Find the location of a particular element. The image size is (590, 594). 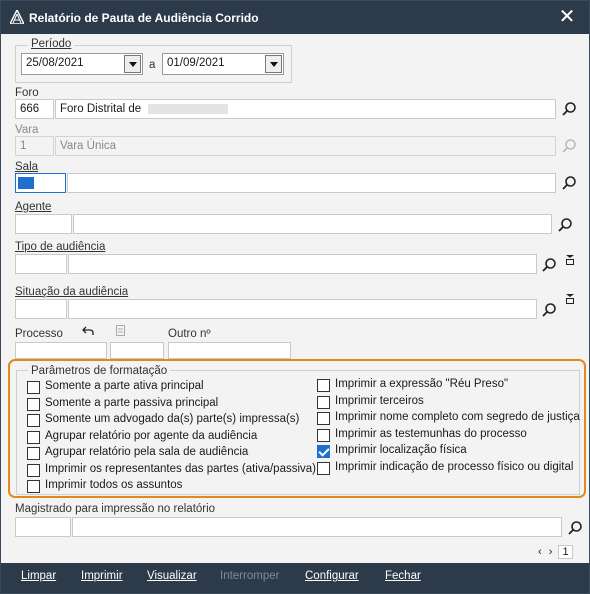

processo-foro-field is located at coordinates (137, 350).